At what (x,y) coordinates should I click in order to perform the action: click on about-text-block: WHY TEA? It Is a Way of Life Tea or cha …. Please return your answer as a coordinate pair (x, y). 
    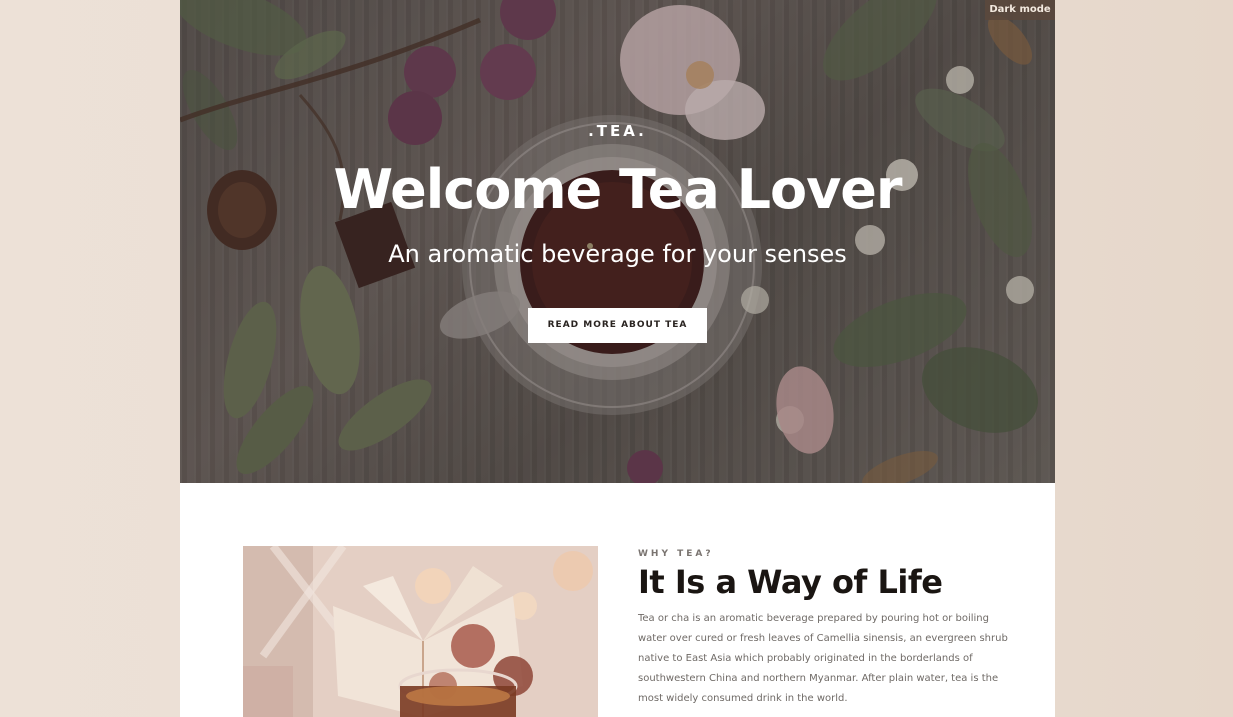
    Looking at the image, I should click on (823, 629).